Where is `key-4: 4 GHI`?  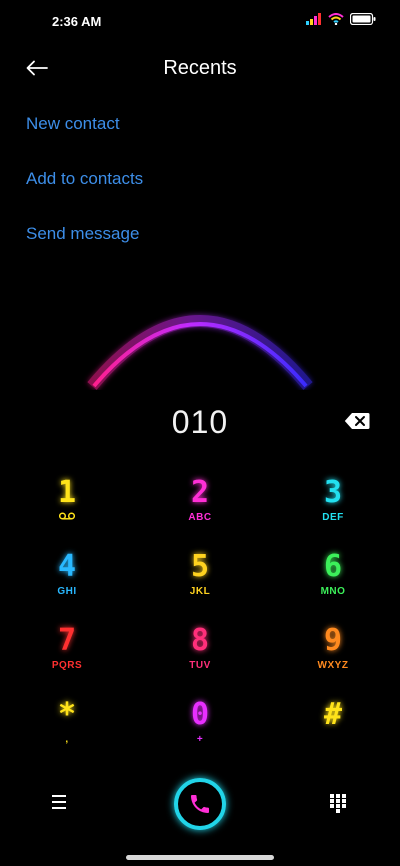 key-4: 4 GHI is located at coordinates (67, 581).